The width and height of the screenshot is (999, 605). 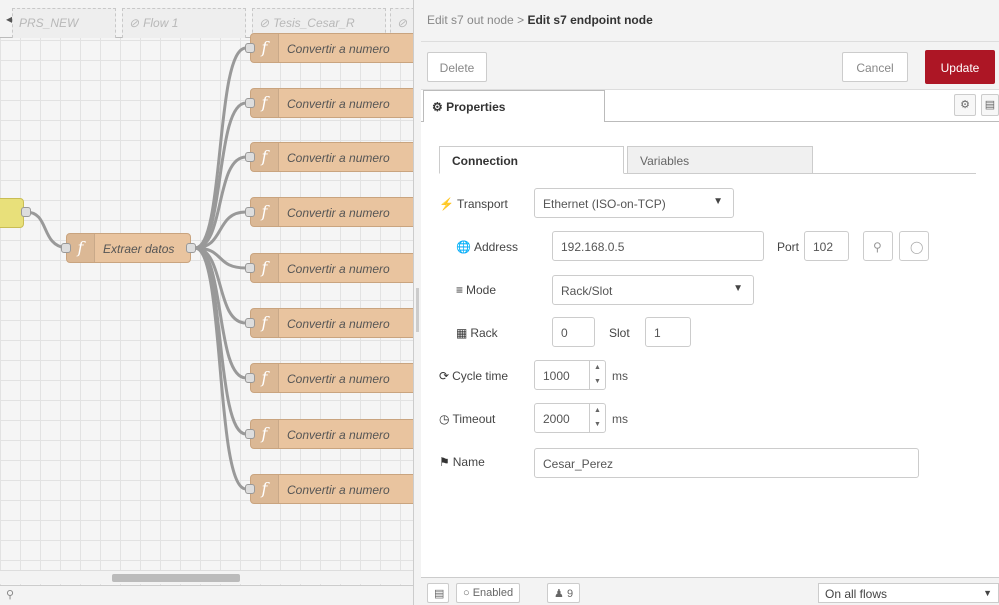 What do you see at coordinates (570, 594) in the screenshot?
I see `users-count: 9` at bounding box center [570, 594].